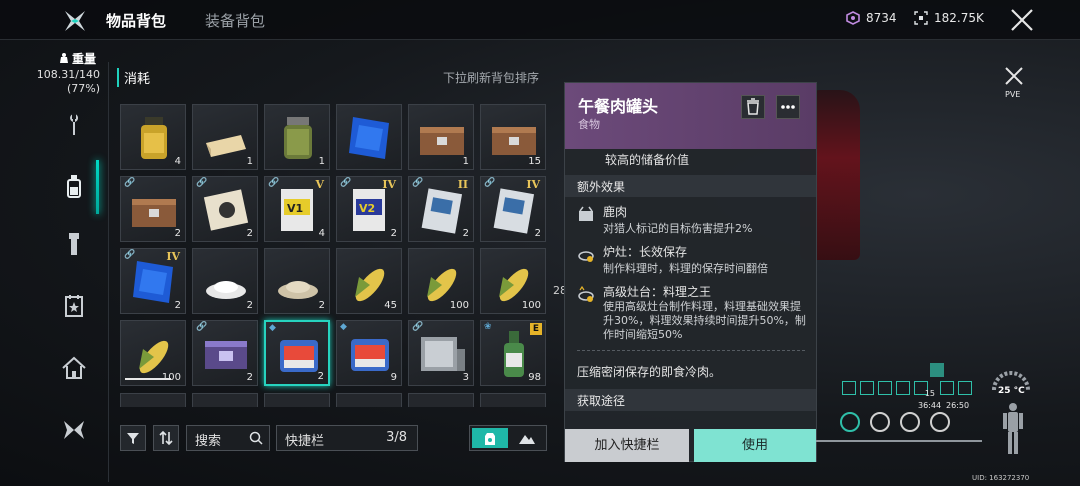 Image resolution: width=1080 pixels, height=486 pixels. I want to click on inventory-slot: V2 🔗 IV 2, so click(369, 209).